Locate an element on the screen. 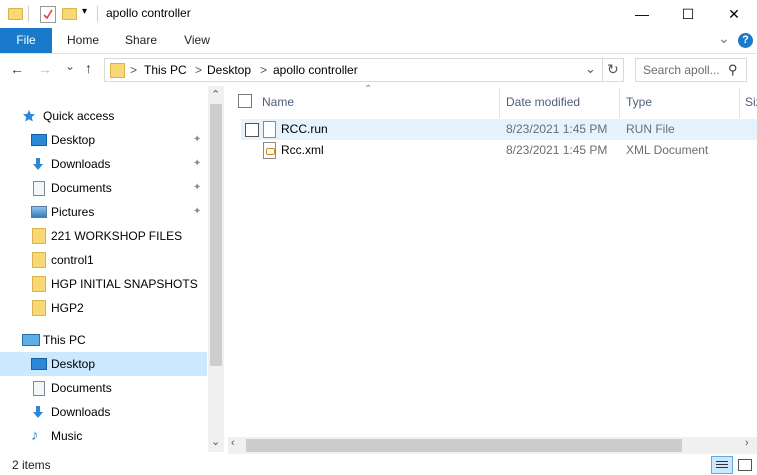 Image resolution: width=757 pixels, height=475 pixels. nav-label: Downloads is located at coordinates (81, 164).